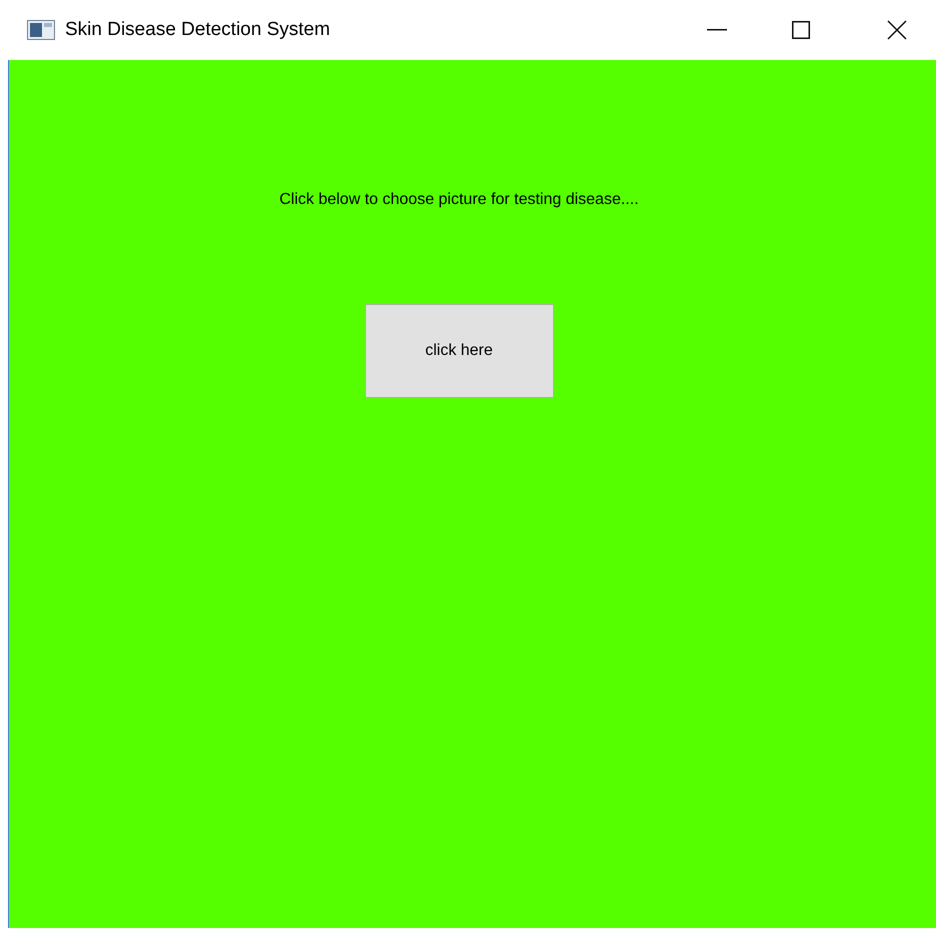 Image resolution: width=936 pixels, height=930 pixels. What do you see at coordinates (459, 351) in the screenshot?
I see `click-here-button: click here` at bounding box center [459, 351].